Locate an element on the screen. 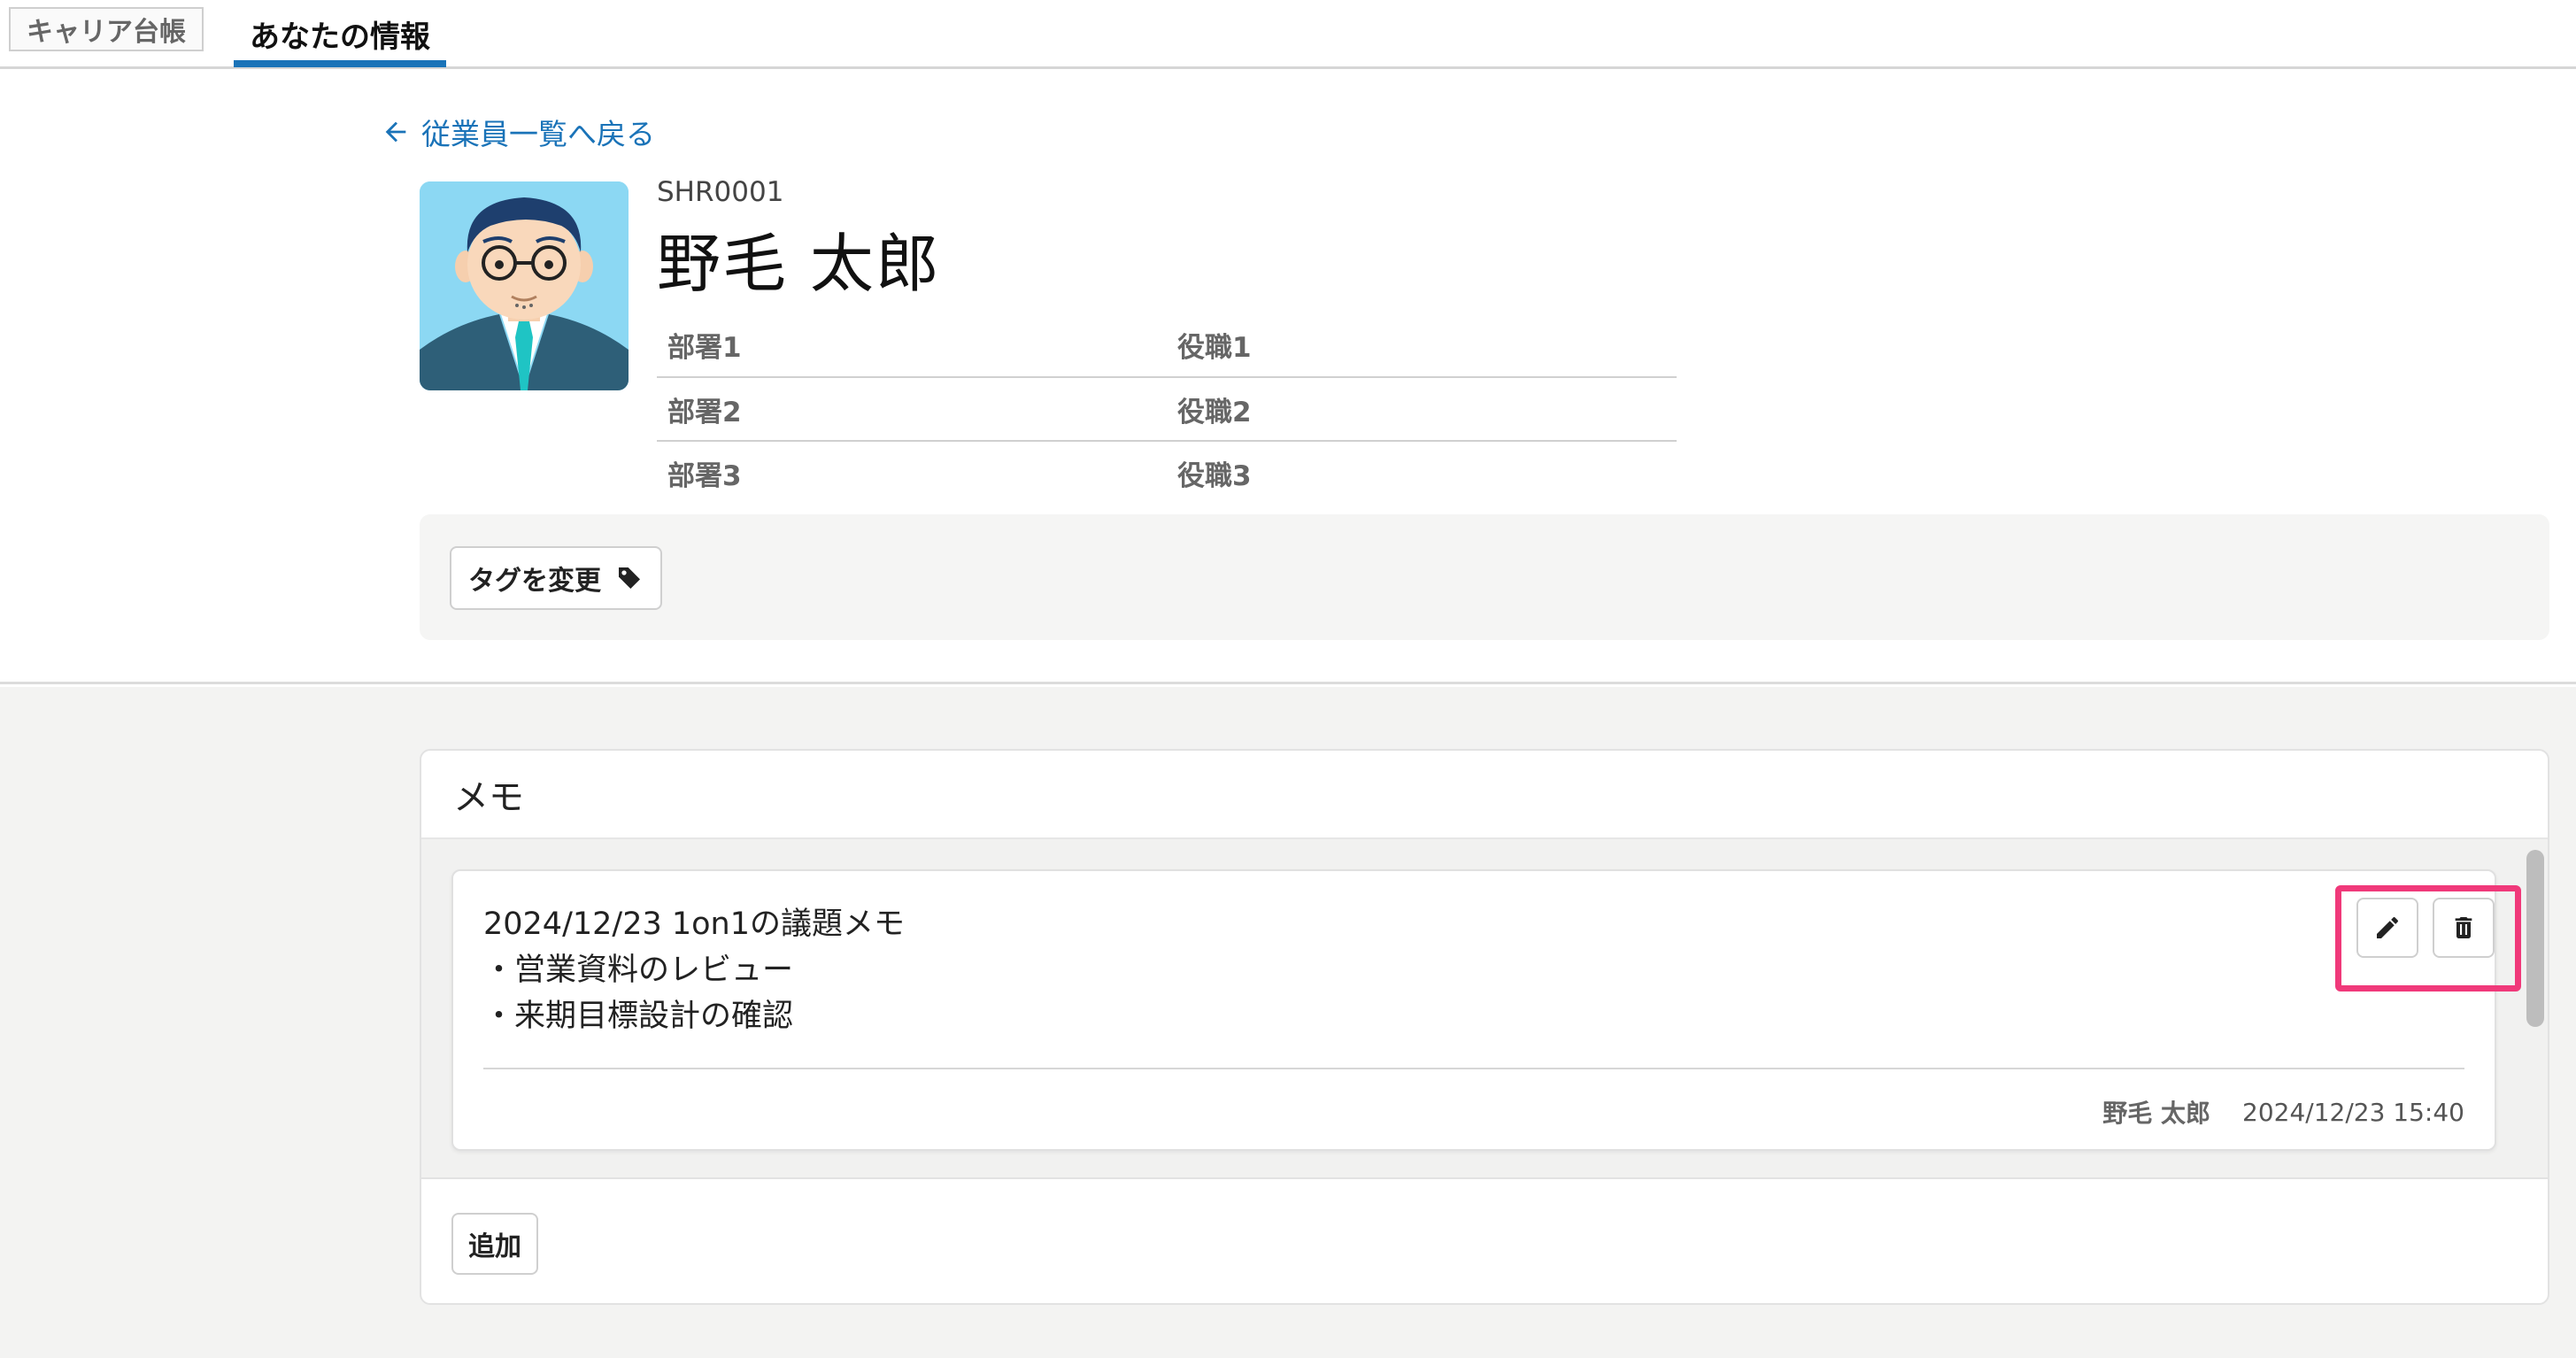 The width and height of the screenshot is (2576, 1358). back-to-employee-list-link: 従業員一覧へ戻る is located at coordinates (518, 132).